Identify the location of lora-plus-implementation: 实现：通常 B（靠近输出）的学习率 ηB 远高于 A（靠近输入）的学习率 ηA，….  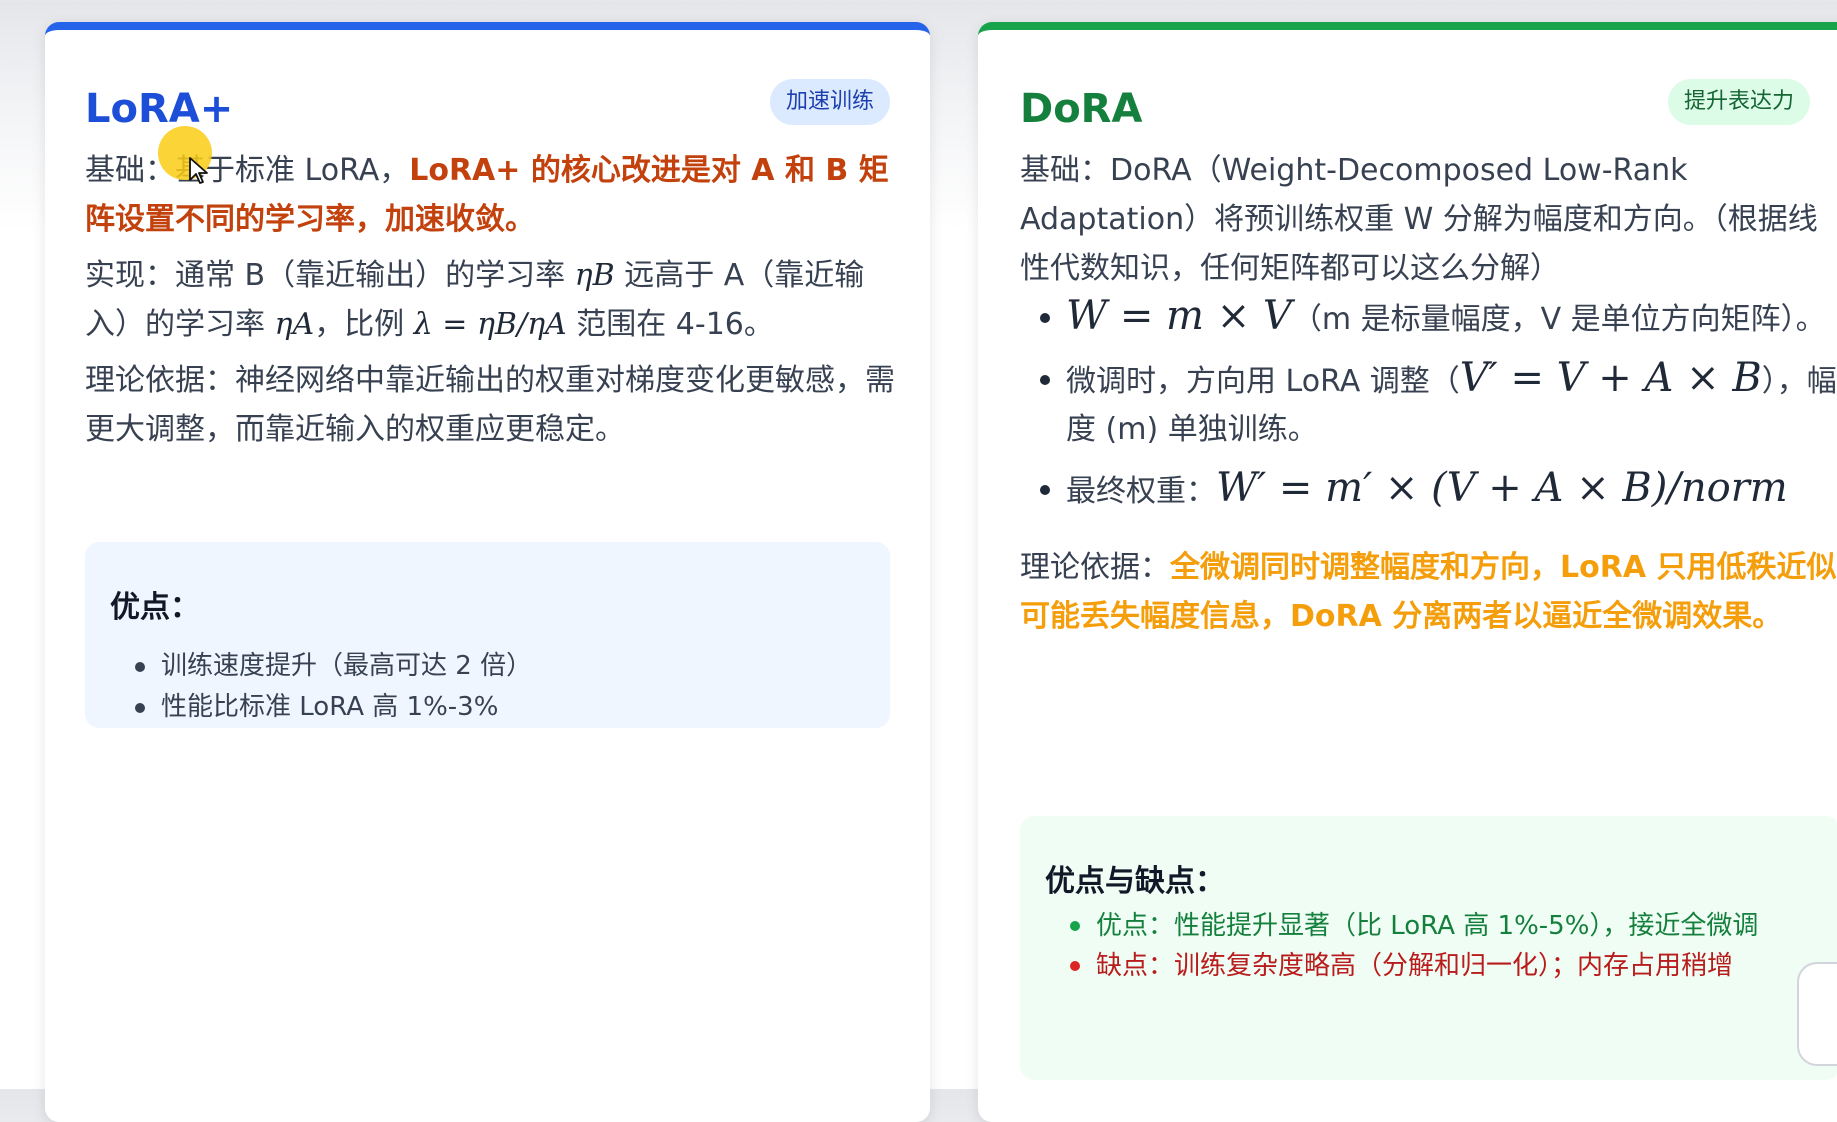
(490, 300).